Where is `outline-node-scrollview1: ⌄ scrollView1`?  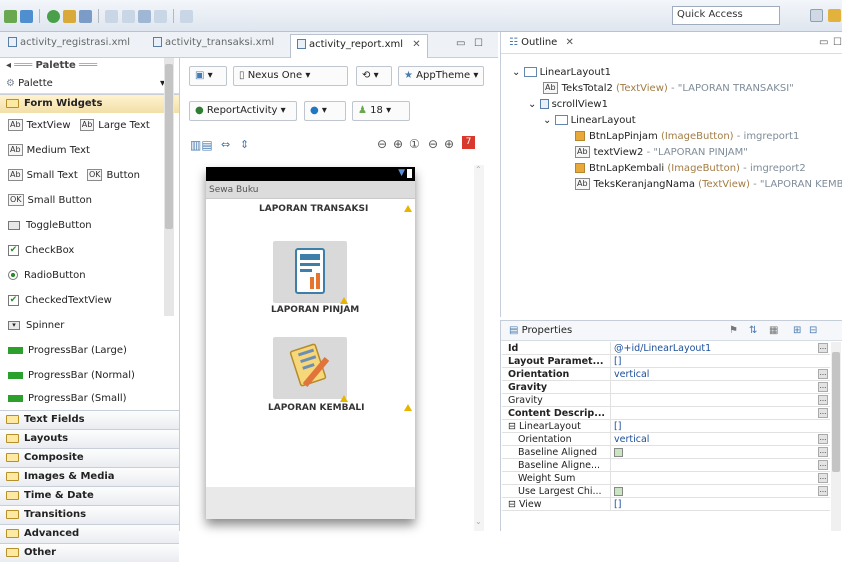
outline-node-scrollview1: ⌄ scrollView1 is located at coordinates (568, 105).